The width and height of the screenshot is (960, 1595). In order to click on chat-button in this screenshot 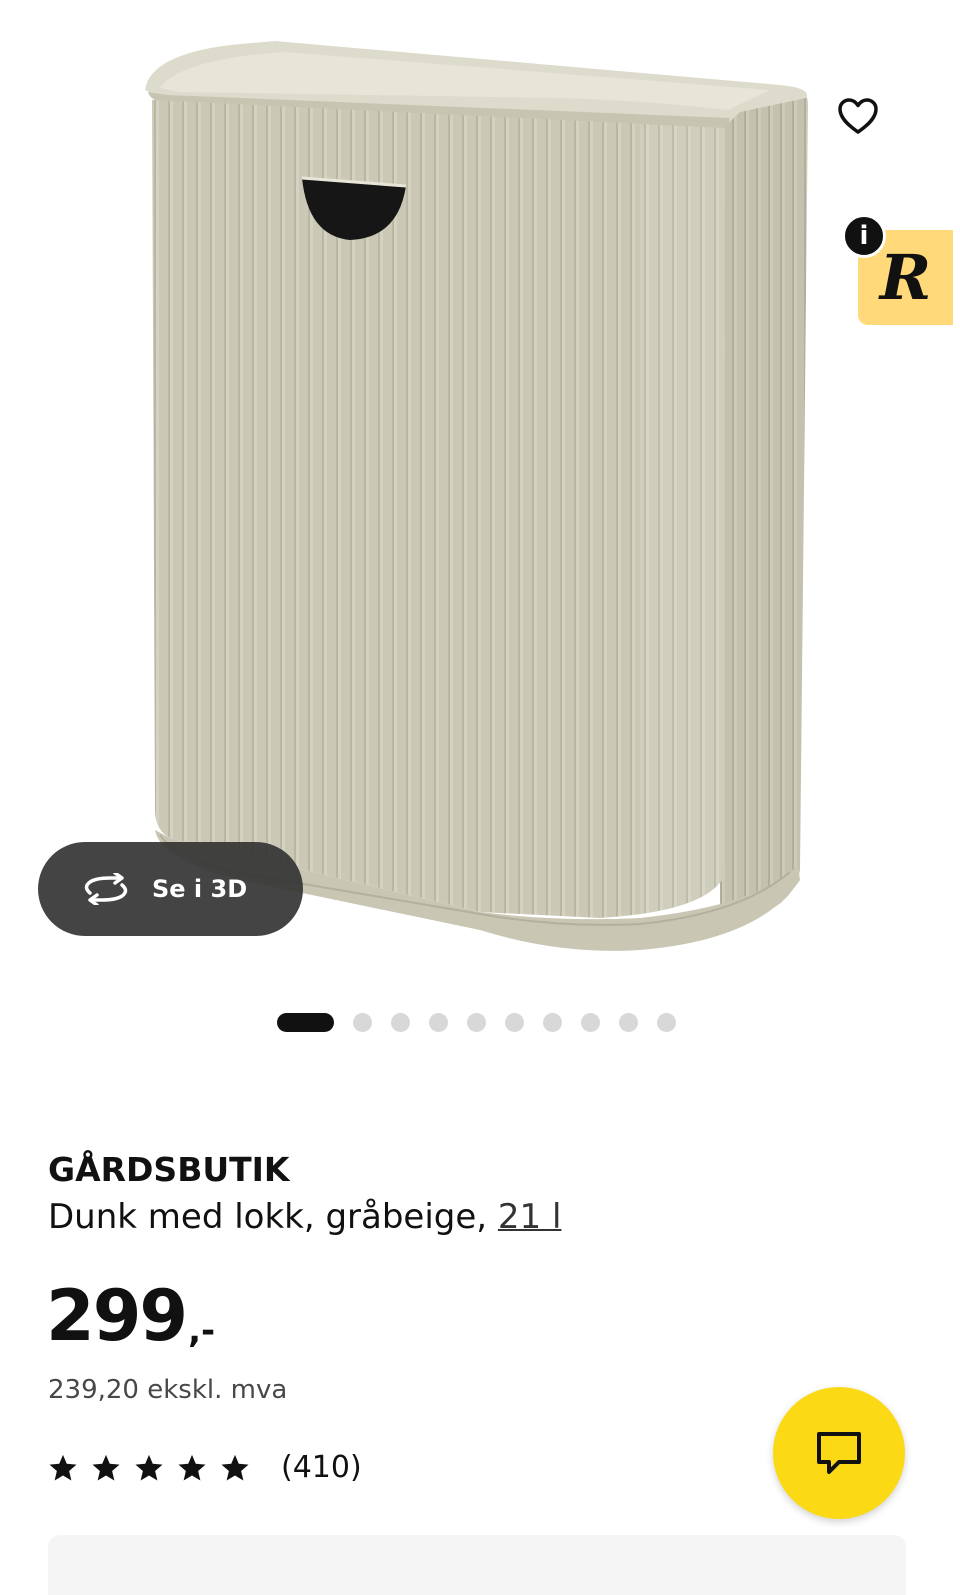, I will do `click(839, 1453)`.